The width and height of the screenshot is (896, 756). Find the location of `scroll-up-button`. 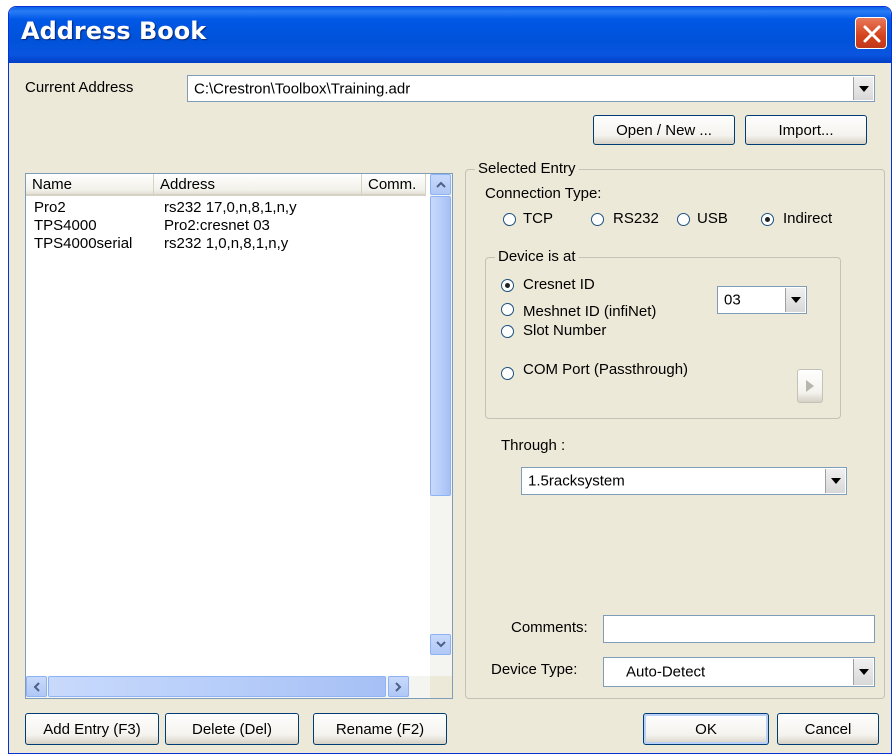

scroll-up-button is located at coordinates (440, 184).